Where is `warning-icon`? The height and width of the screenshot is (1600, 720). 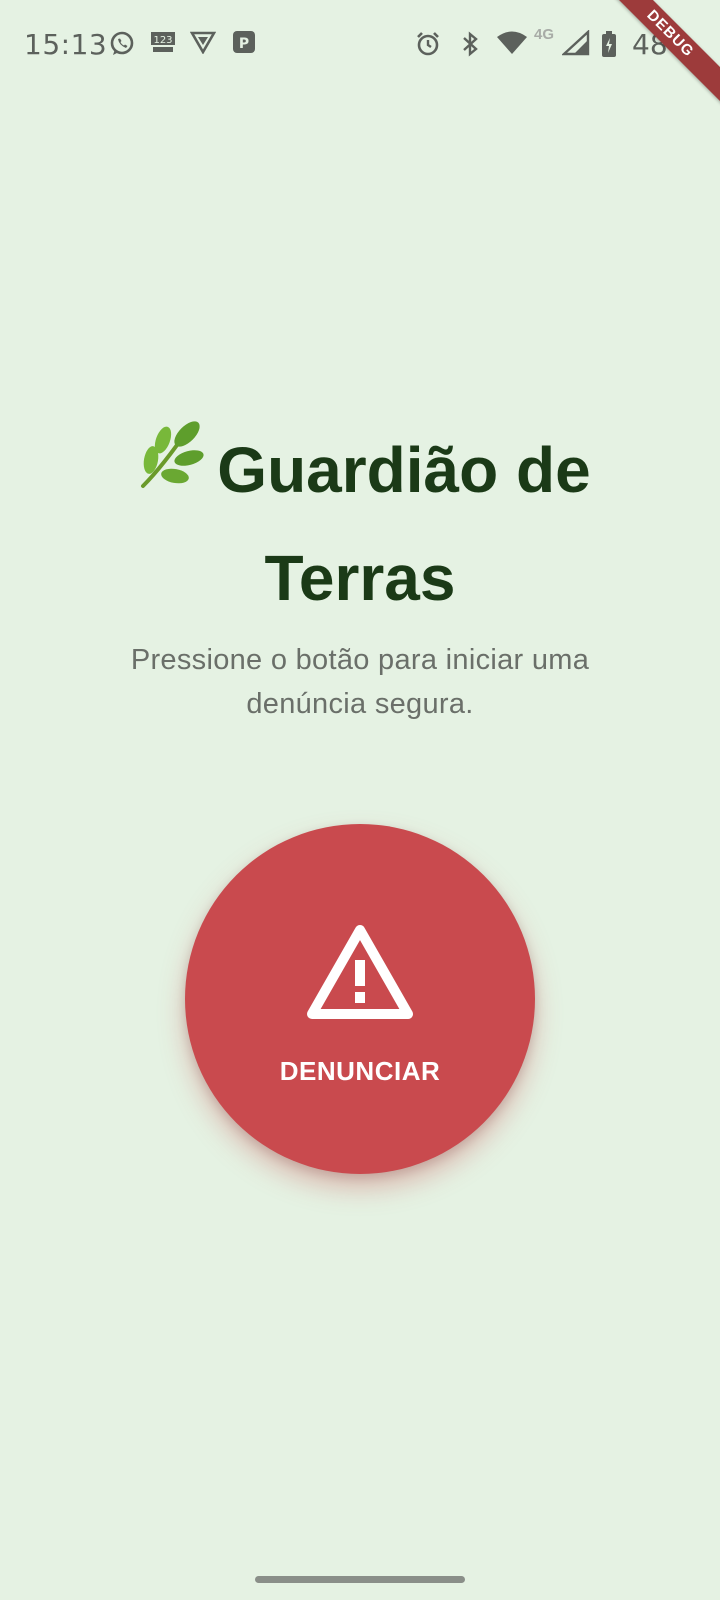 warning-icon is located at coordinates (360, 975).